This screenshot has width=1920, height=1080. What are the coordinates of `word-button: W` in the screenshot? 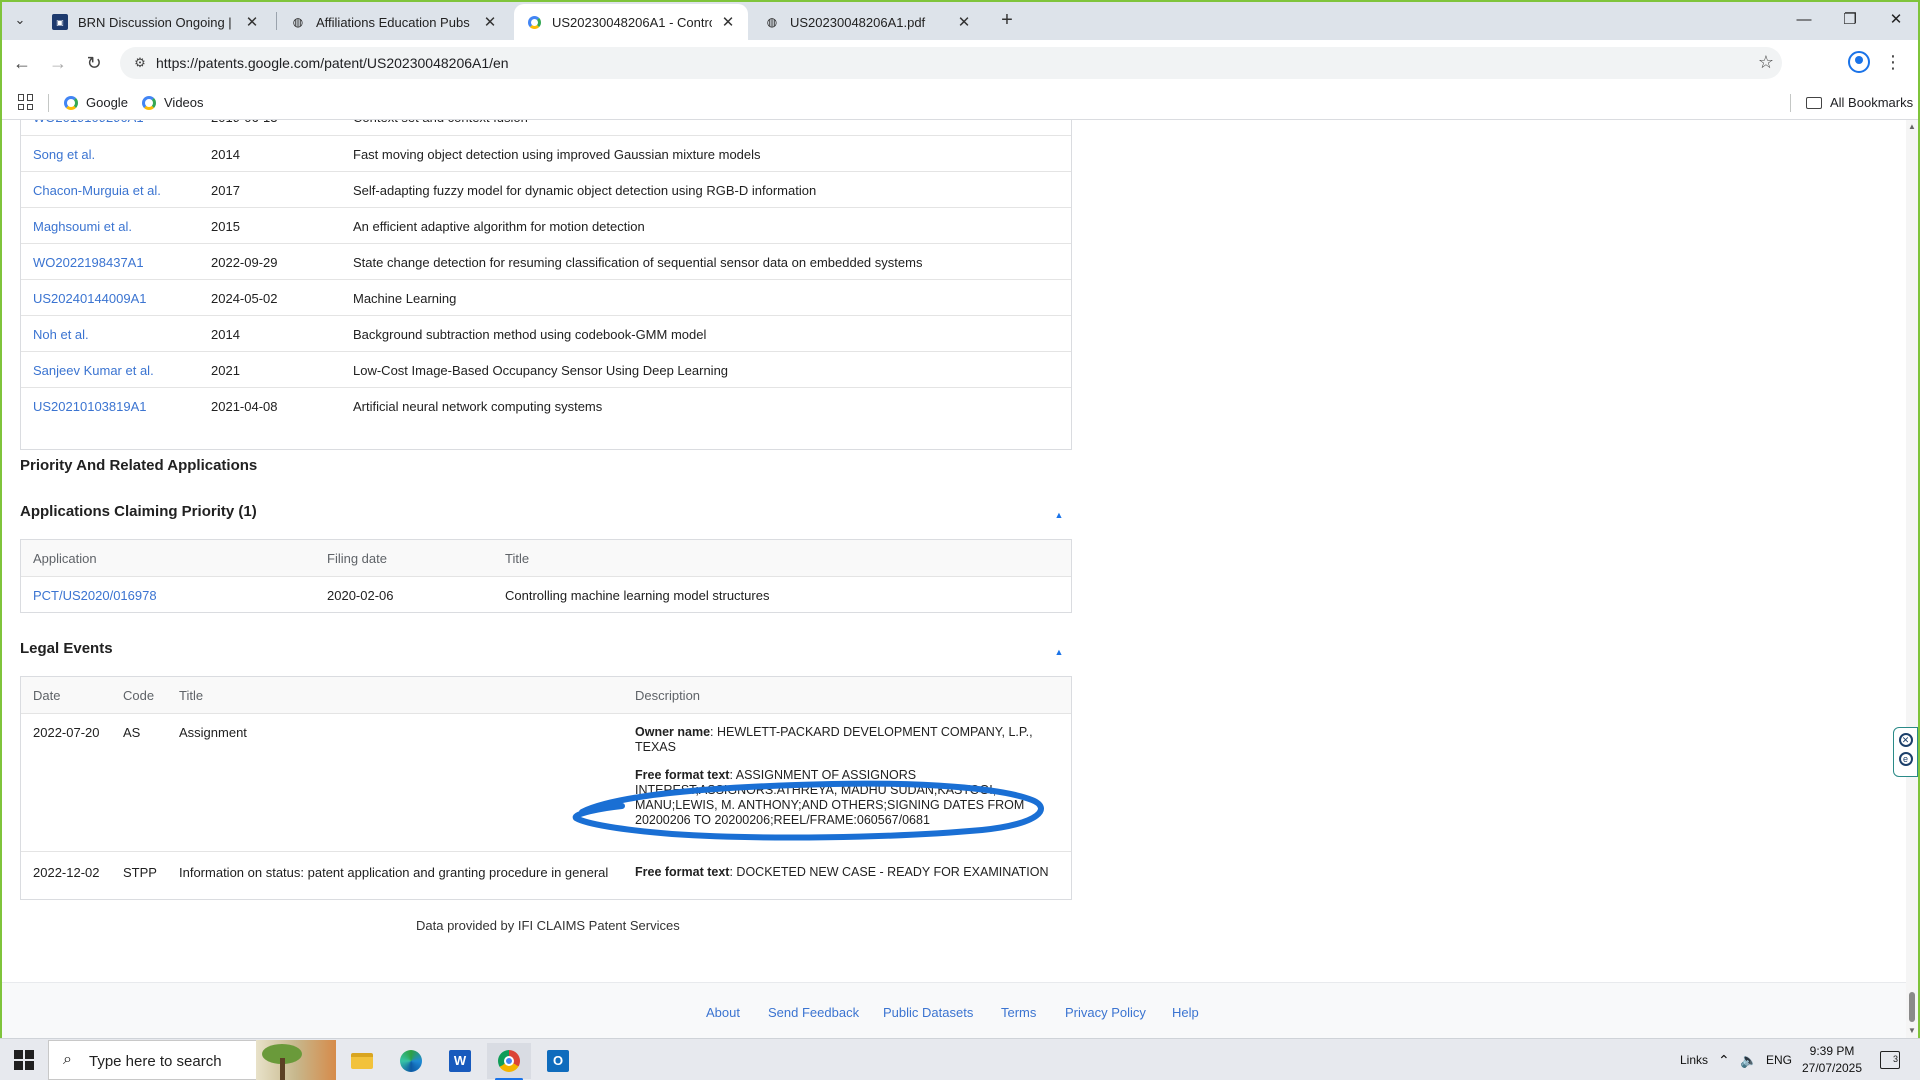 It's located at (460, 1061).